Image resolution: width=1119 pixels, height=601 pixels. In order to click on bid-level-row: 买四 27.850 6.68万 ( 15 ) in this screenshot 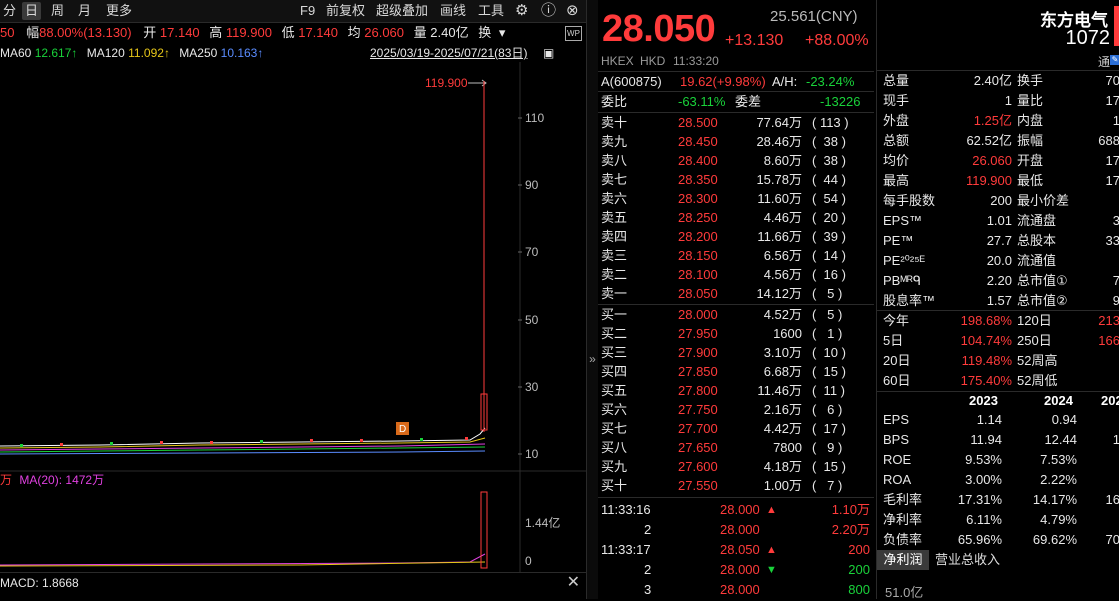, I will do `click(736, 371)`.